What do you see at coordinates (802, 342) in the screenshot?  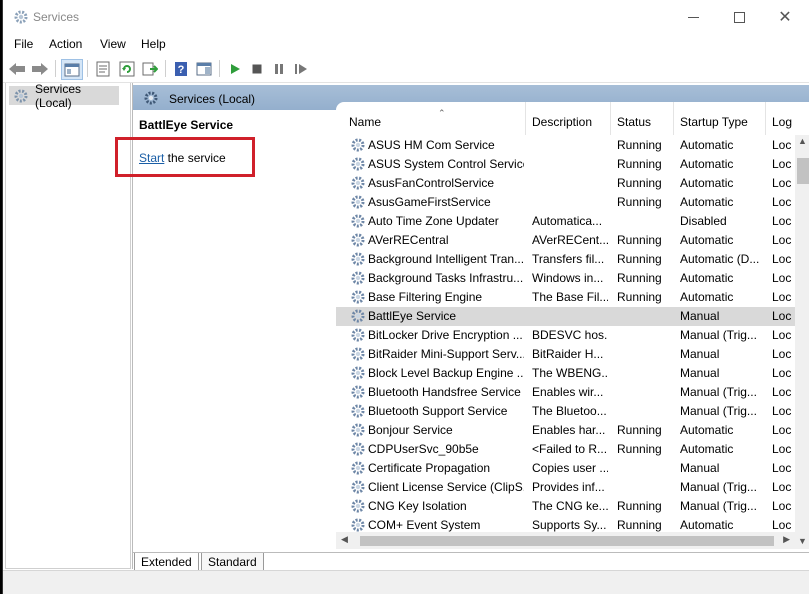 I see `vertical-scrollbar: ▲ ▼` at bounding box center [802, 342].